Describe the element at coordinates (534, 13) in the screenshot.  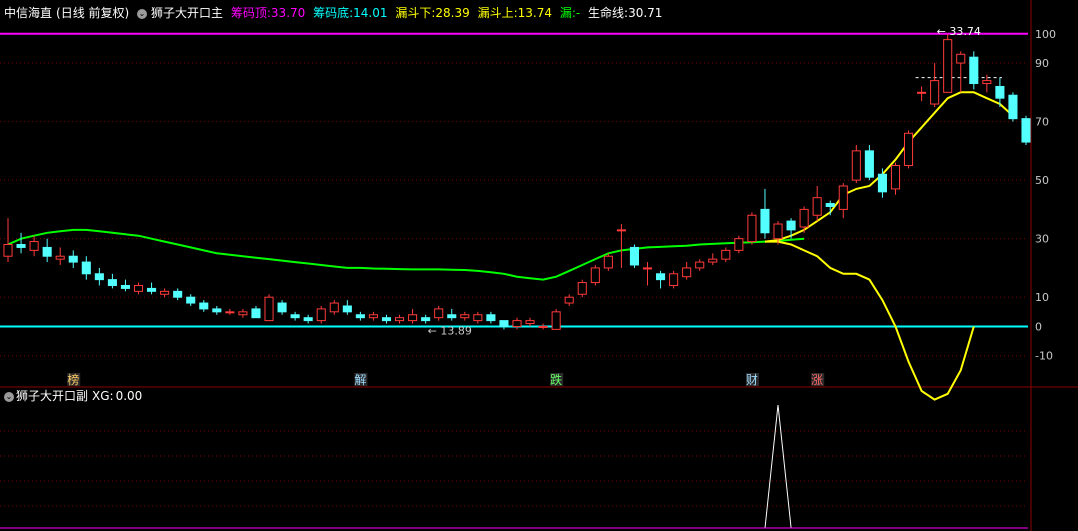
I see `funnel-up-value: 13.74` at that location.